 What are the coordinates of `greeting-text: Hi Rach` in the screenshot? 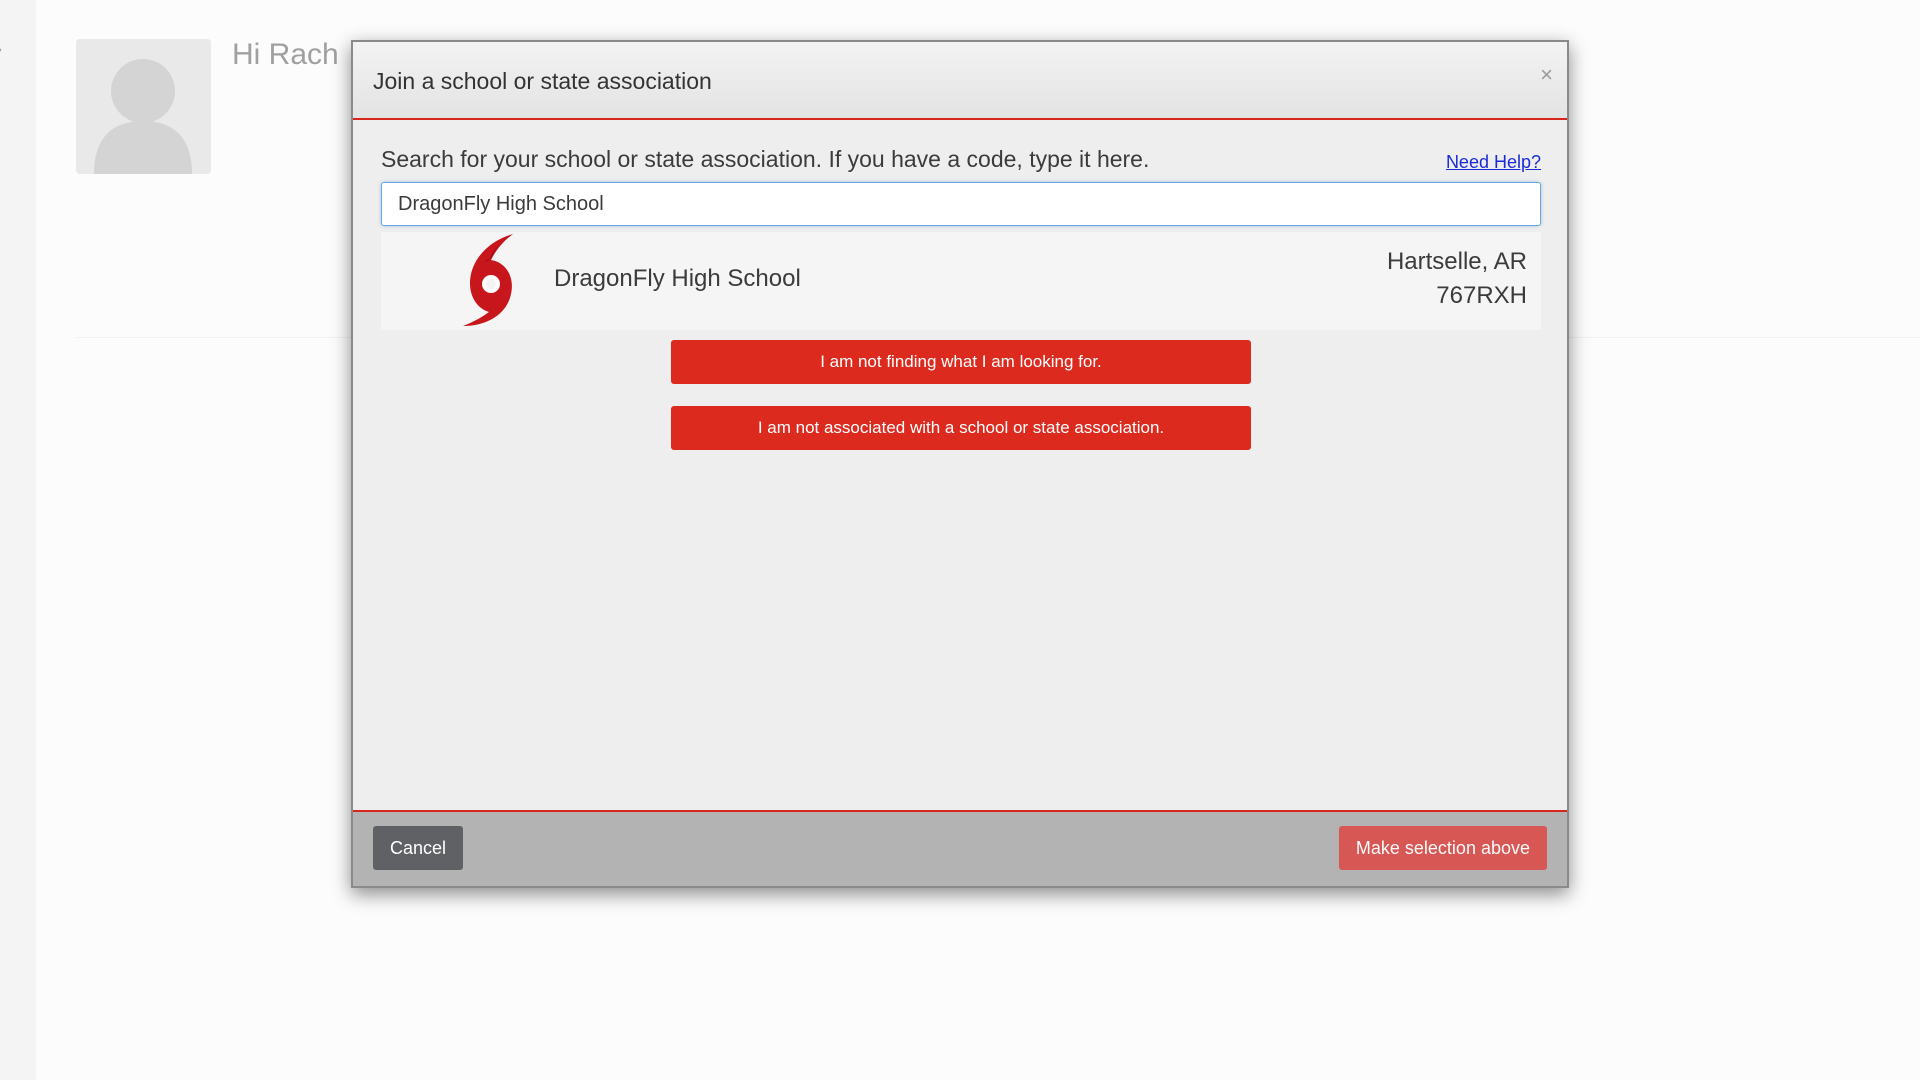 It's located at (285, 54).